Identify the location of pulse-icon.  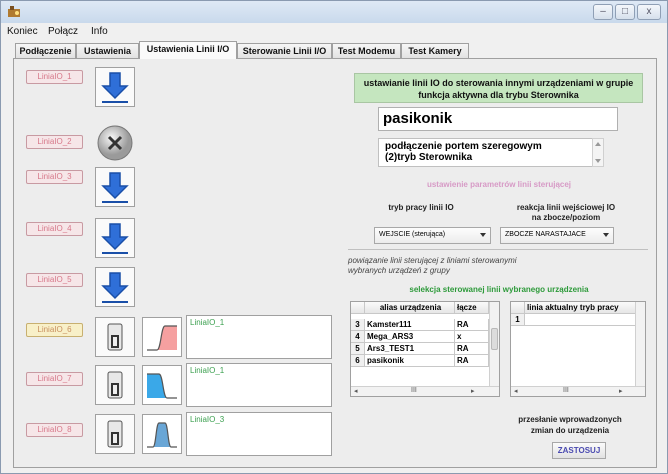
(162, 435).